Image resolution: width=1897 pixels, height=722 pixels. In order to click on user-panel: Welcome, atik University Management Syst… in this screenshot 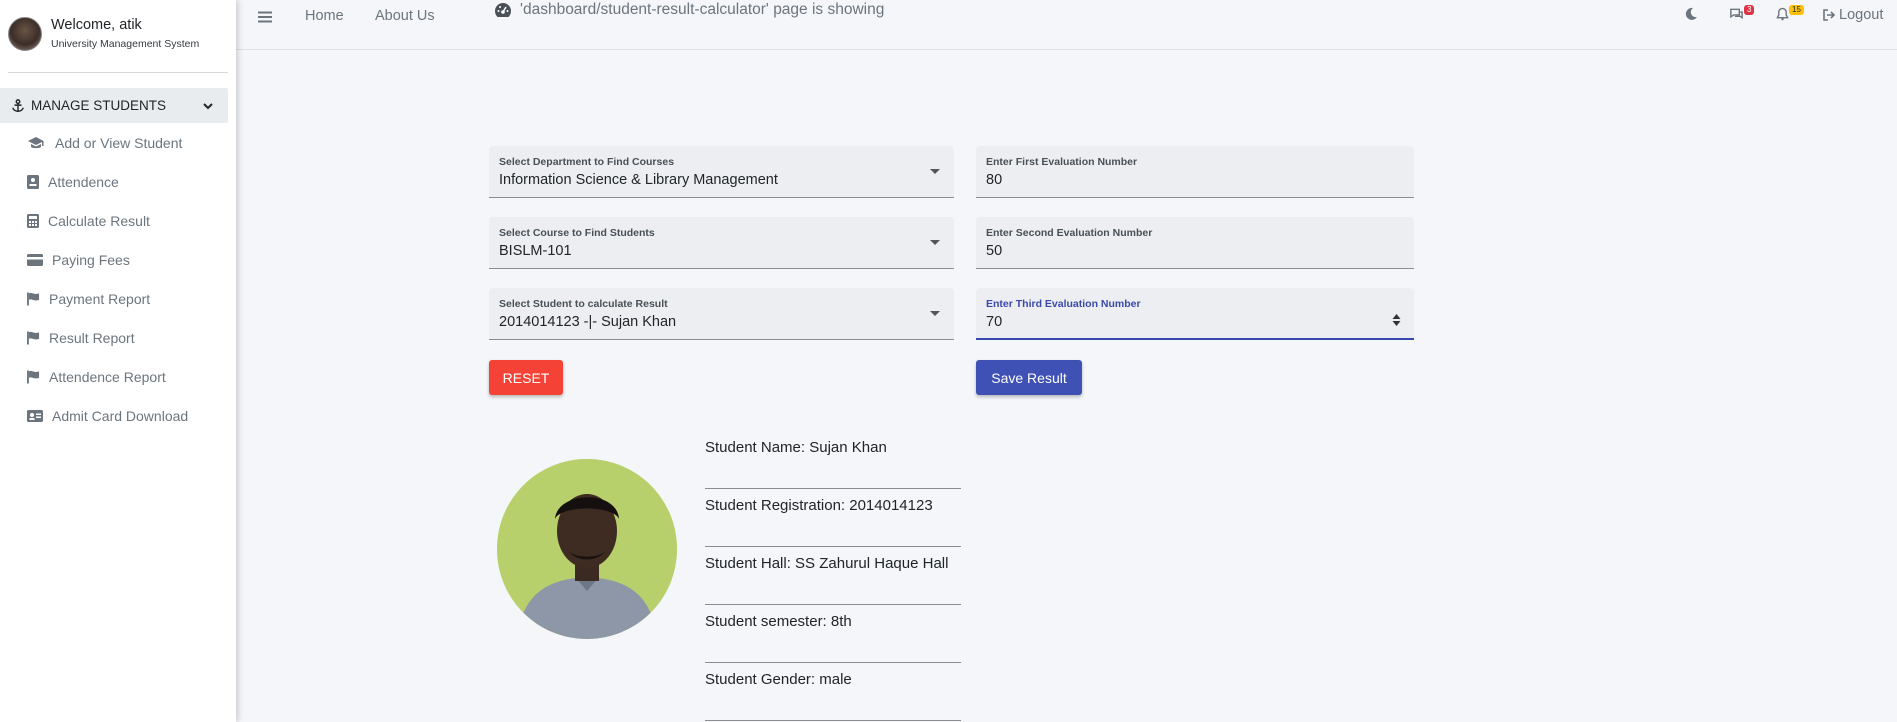, I will do `click(118, 30)`.